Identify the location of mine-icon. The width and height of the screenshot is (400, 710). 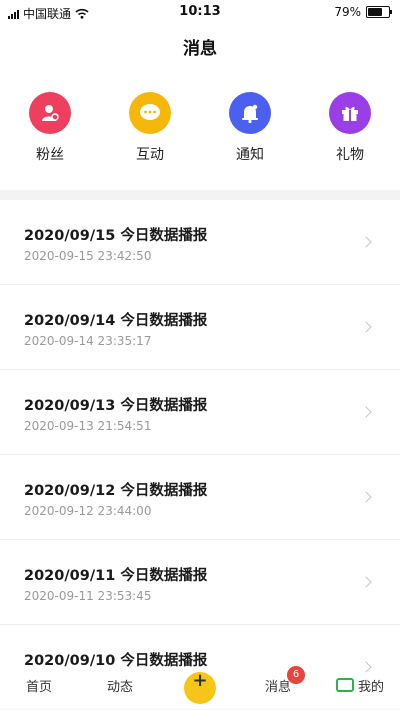
(345, 685).